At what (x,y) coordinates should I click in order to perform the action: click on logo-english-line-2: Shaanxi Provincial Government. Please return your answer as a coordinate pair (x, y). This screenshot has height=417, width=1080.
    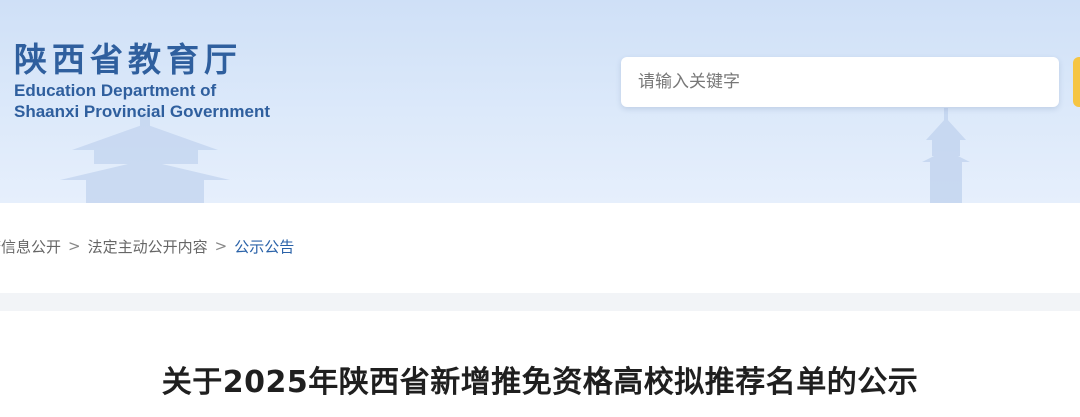
    Looking at the image, I should click on (142, 111).